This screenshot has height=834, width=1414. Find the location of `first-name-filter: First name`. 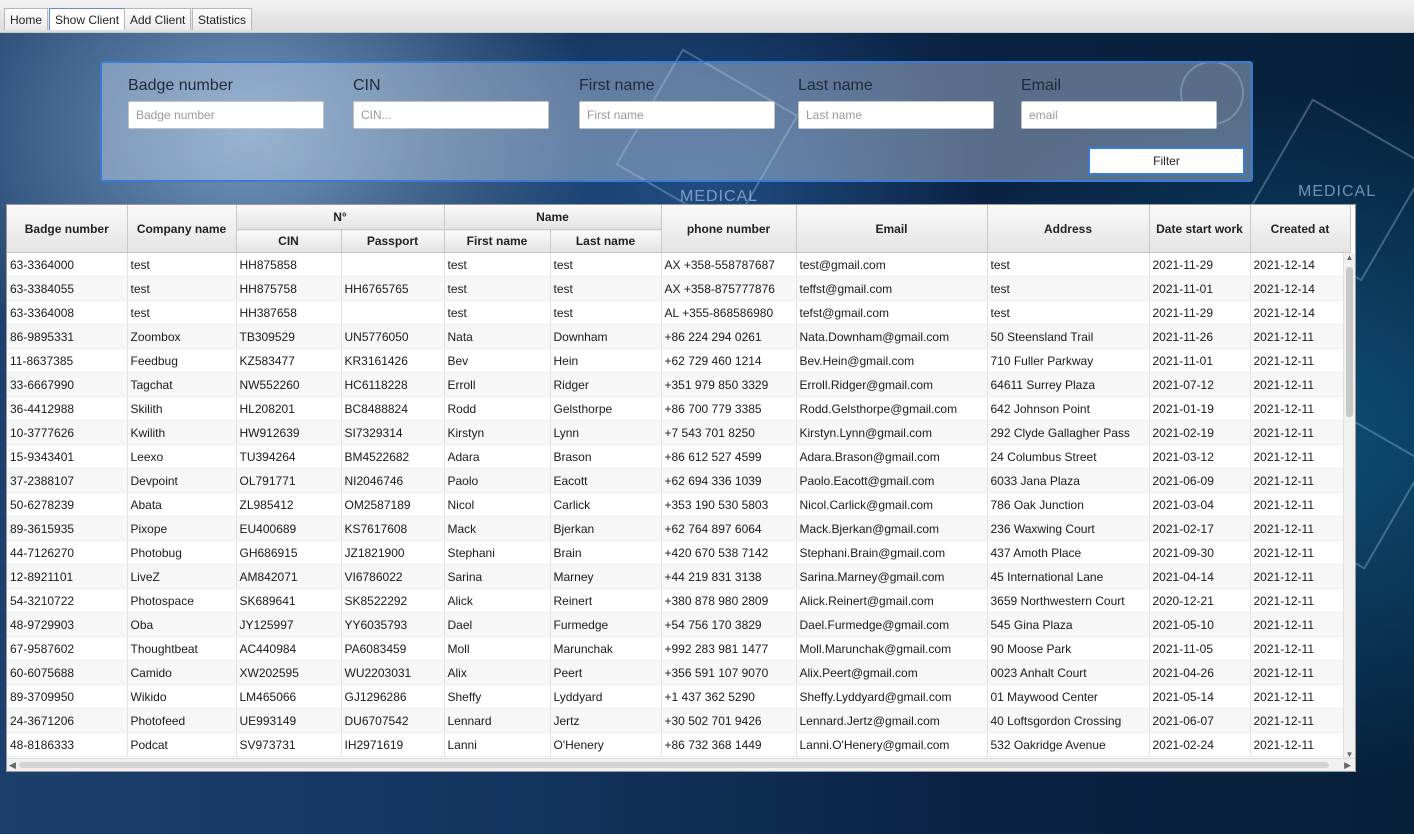

first-name-filter: First name is located at coordinates (677, 103).